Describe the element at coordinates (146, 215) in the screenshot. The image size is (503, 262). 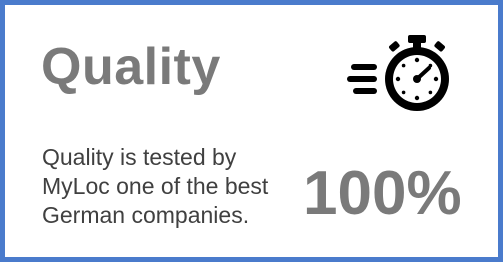
I see `description-line: German companies.` at that location.